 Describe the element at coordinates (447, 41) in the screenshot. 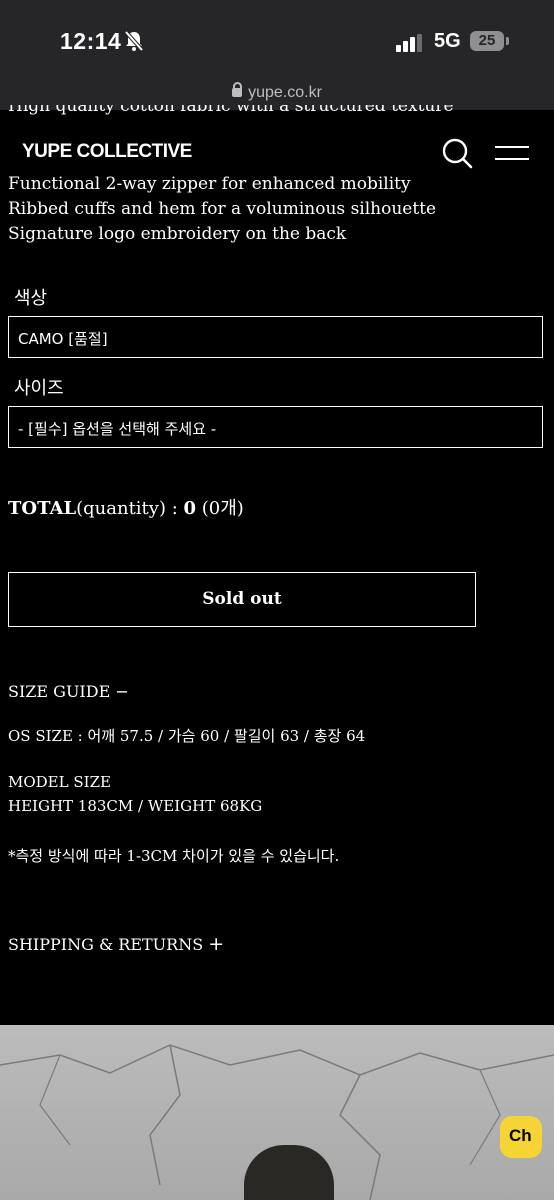

I see `network-type: 5G` at that location.